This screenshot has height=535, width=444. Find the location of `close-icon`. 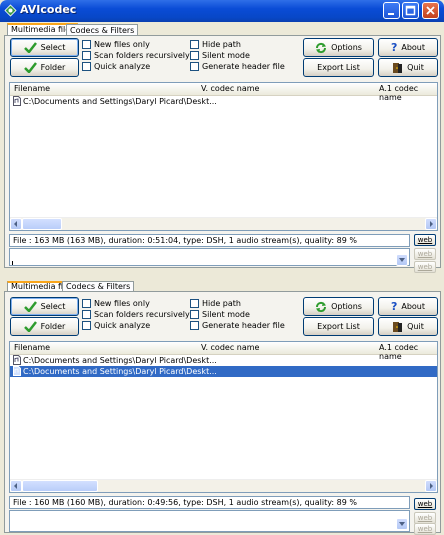

close-icon is located at coordinates (430, 10).